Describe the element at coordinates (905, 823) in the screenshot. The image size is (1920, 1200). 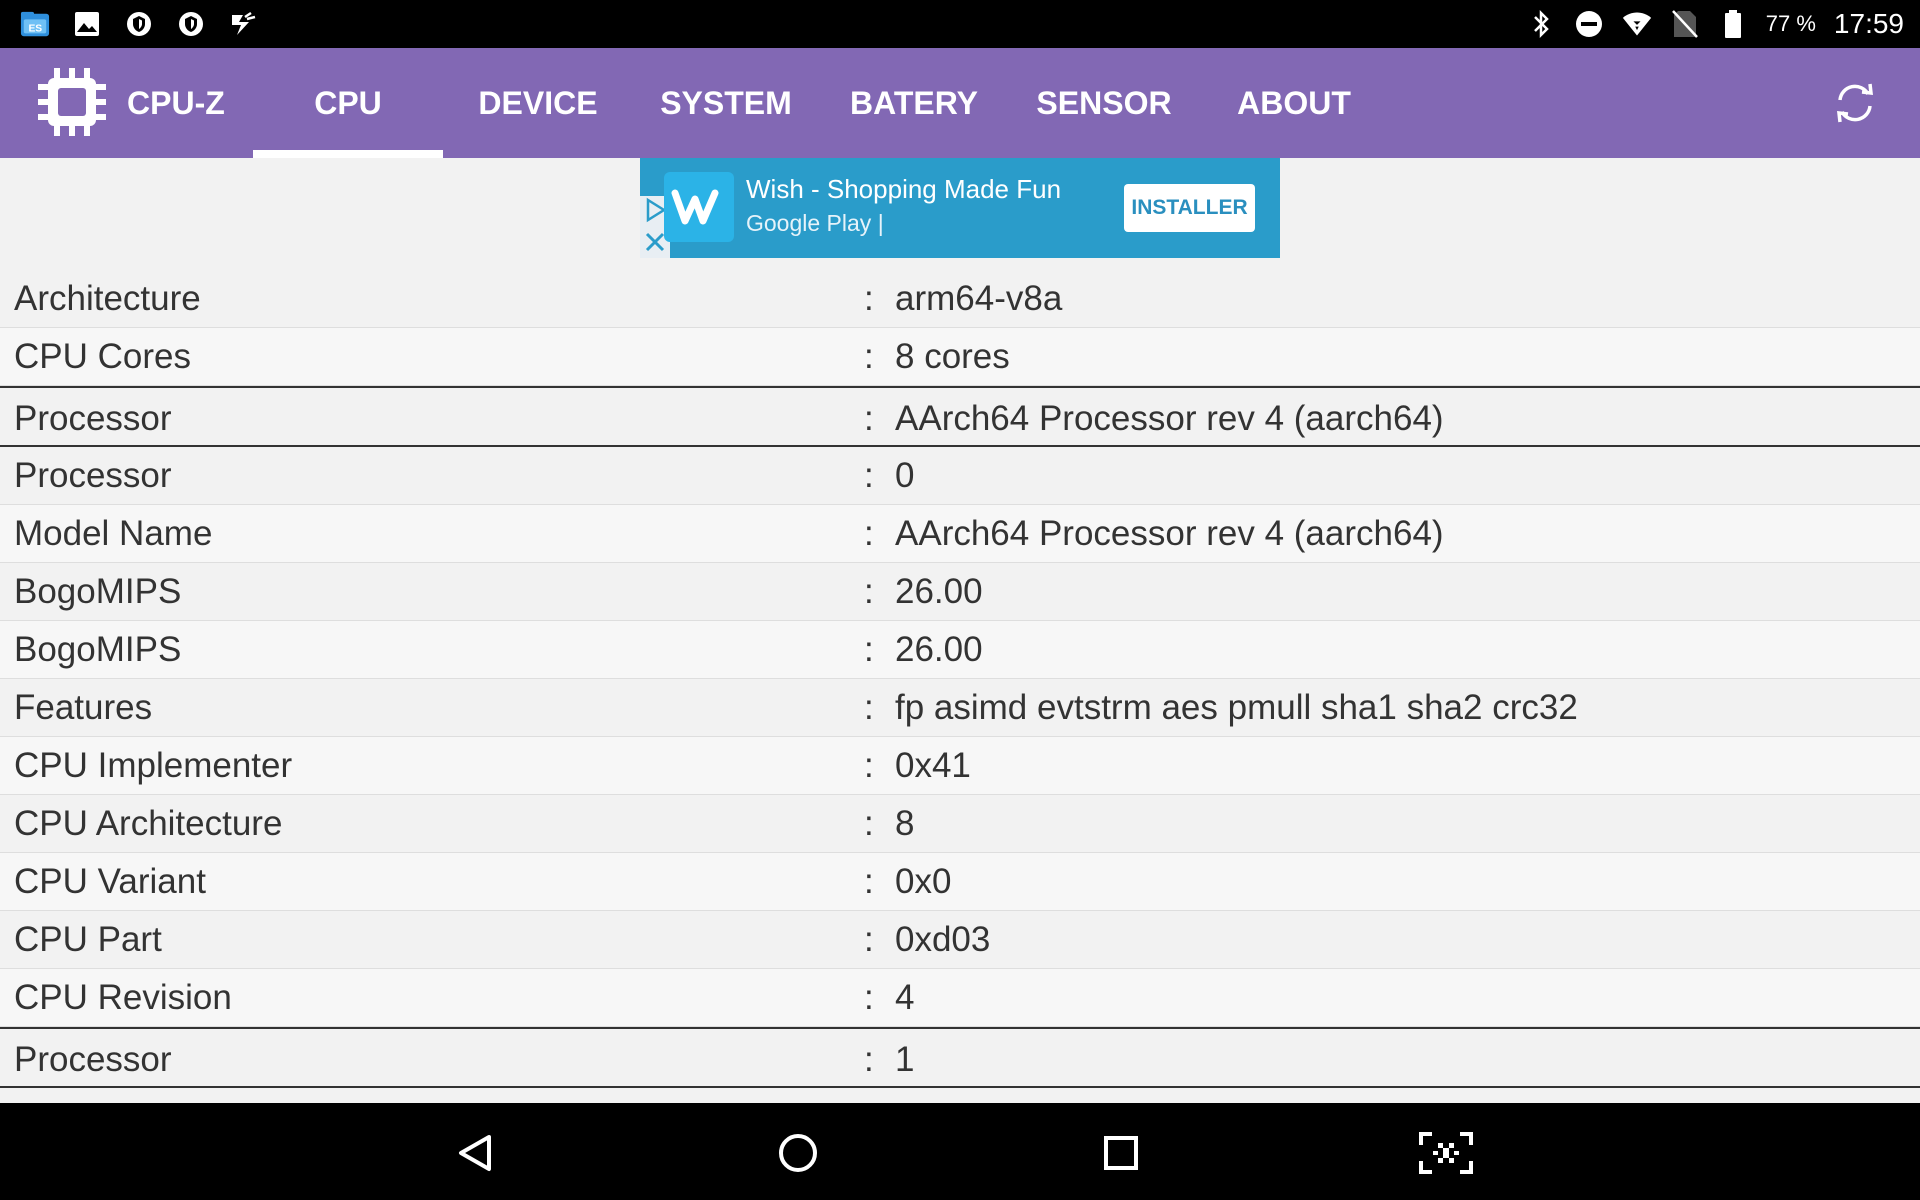
I see `row-value: 8` at that location.